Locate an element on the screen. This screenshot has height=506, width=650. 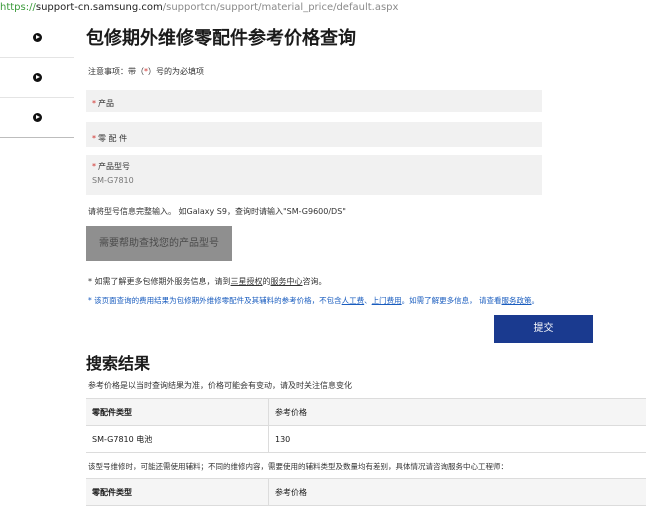
service-info: * 如需了解更多包修期外服务信息，请到三星授权的服务中心咨询。 is located at coordinates (207, 281).